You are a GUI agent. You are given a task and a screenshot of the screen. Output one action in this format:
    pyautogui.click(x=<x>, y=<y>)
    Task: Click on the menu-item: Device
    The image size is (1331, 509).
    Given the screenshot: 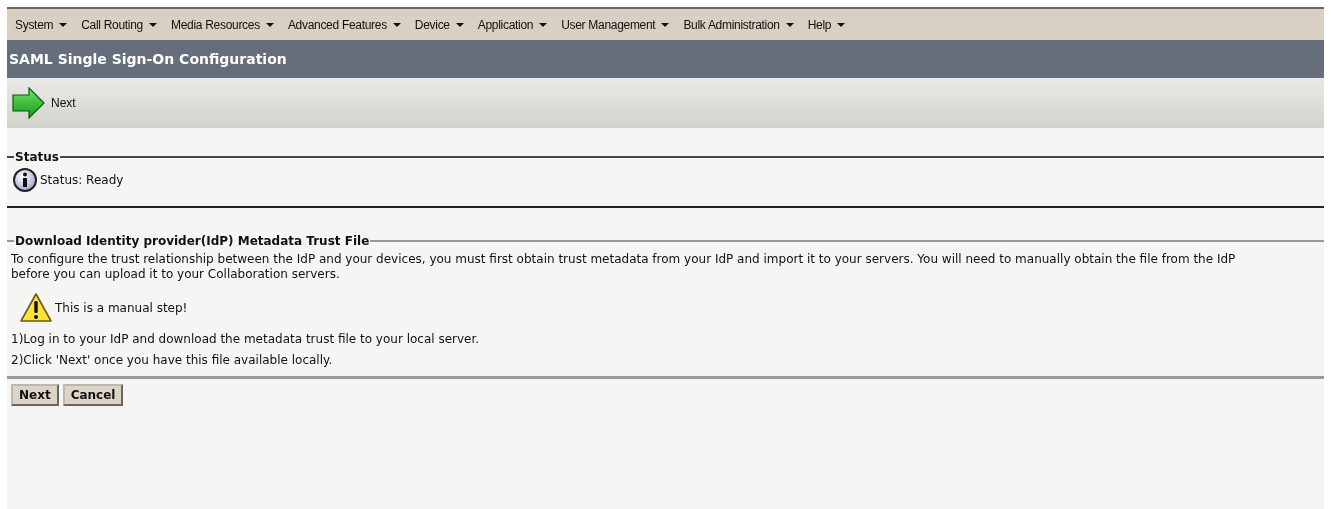 What is the action you would take?
    pyautogui.click(x=439, y=24)
    